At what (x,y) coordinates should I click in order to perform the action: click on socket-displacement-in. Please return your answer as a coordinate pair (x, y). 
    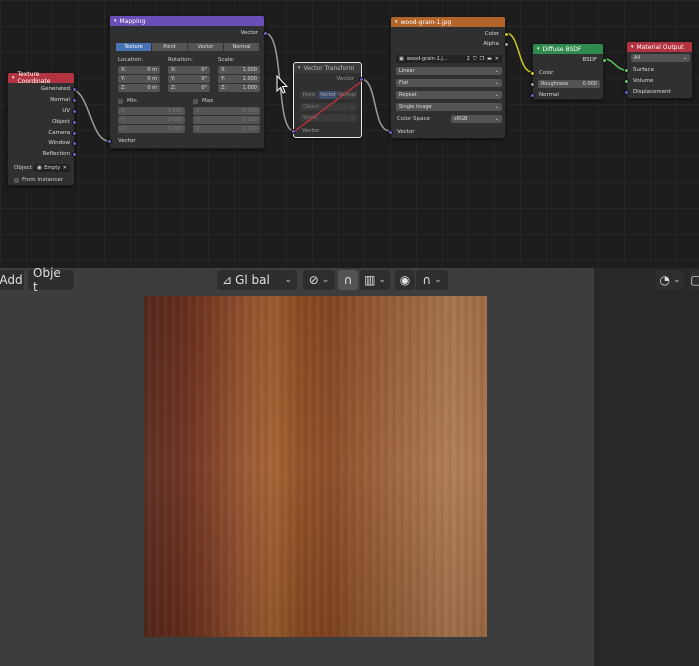
    Looking at the image, I should click on (626, 92).